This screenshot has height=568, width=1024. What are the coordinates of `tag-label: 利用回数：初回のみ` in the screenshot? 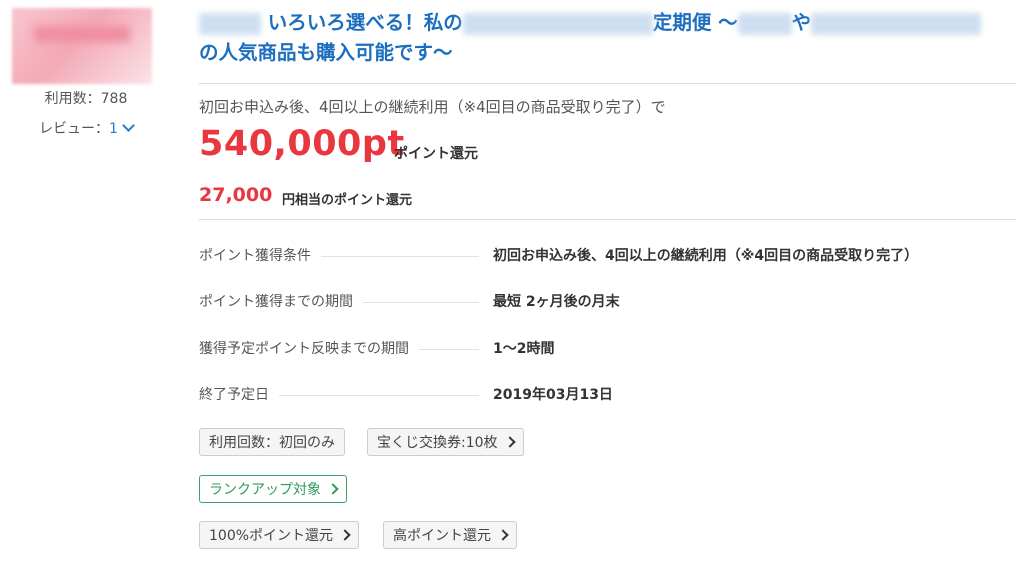 It's located at (272, 443).